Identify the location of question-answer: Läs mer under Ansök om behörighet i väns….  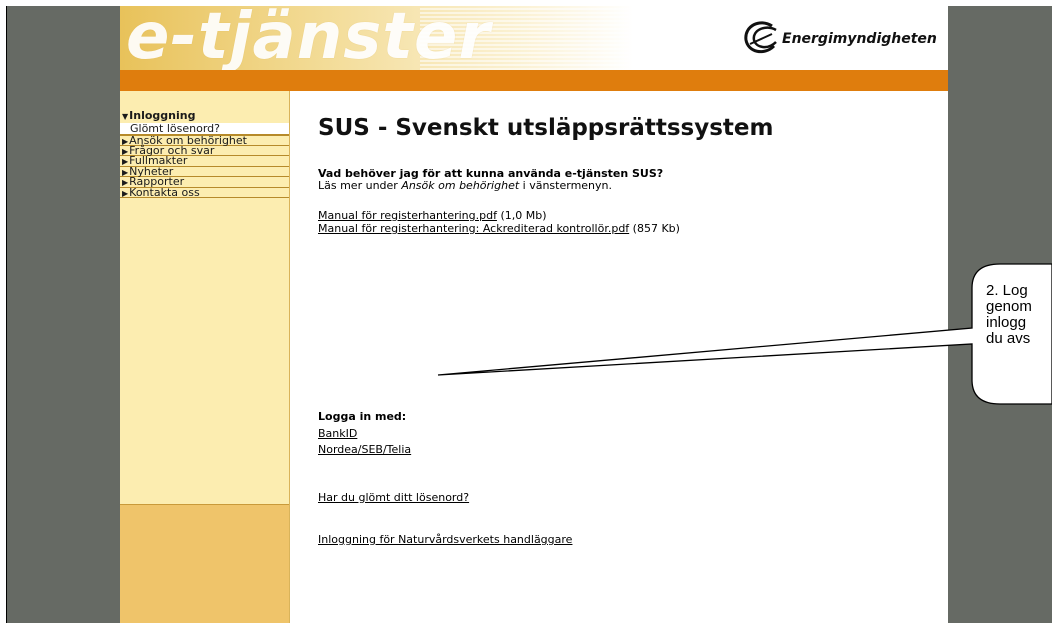
(465, 185).